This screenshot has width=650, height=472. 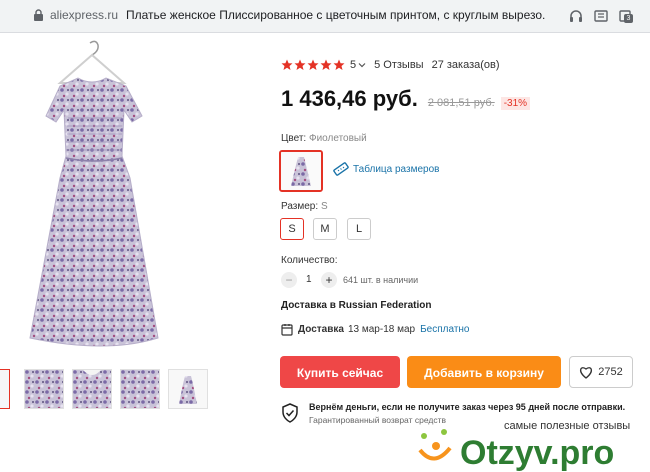 What do you see at coordinates (576, 16) in the screenshot?
I see `headphones-icon` at bounding box center [576, 16].